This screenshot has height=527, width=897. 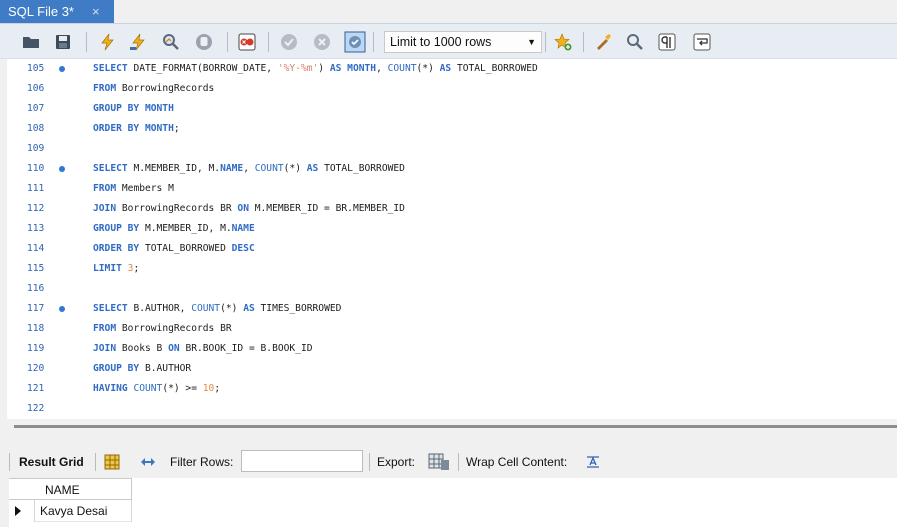 What do you see at coordinates (36, 268) in the screenshot?
I see `line-number: 115` at bounding box center [36, 268].